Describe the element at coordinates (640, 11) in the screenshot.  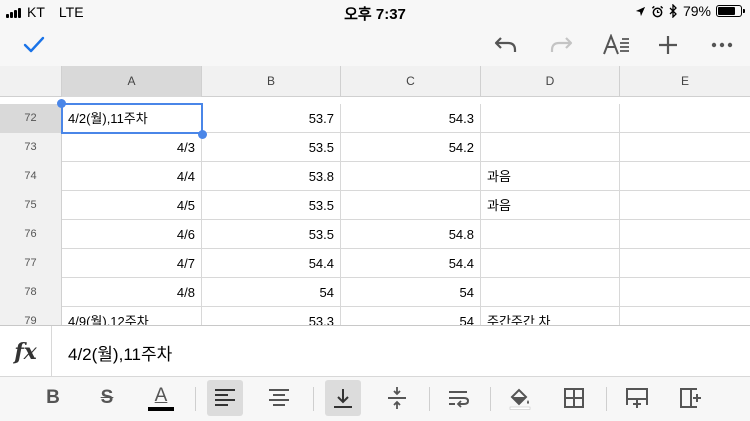
I see `location-icon` at that location.